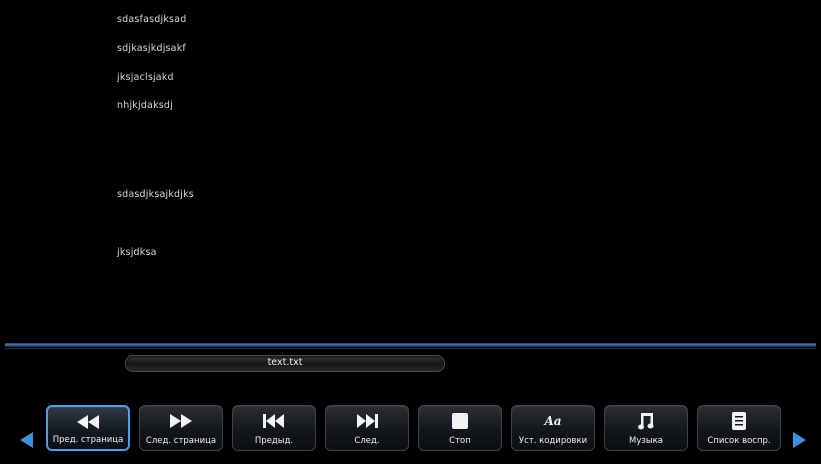  Describe the element at coordinates (799, 440) in the screenshot. I see `scroll-right-arrow-icon` at that location.